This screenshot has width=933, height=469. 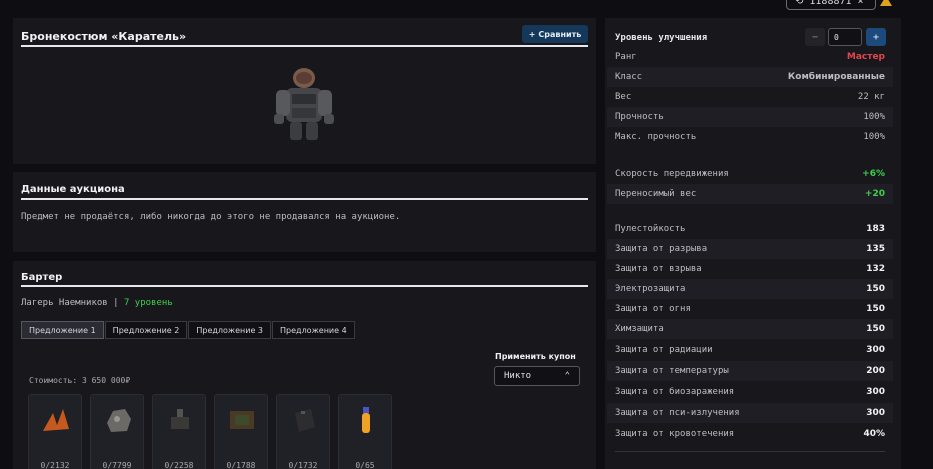 I want to click on stat-row-move-speed: Скорость передвижения +6%, so click(x=750, y=174).